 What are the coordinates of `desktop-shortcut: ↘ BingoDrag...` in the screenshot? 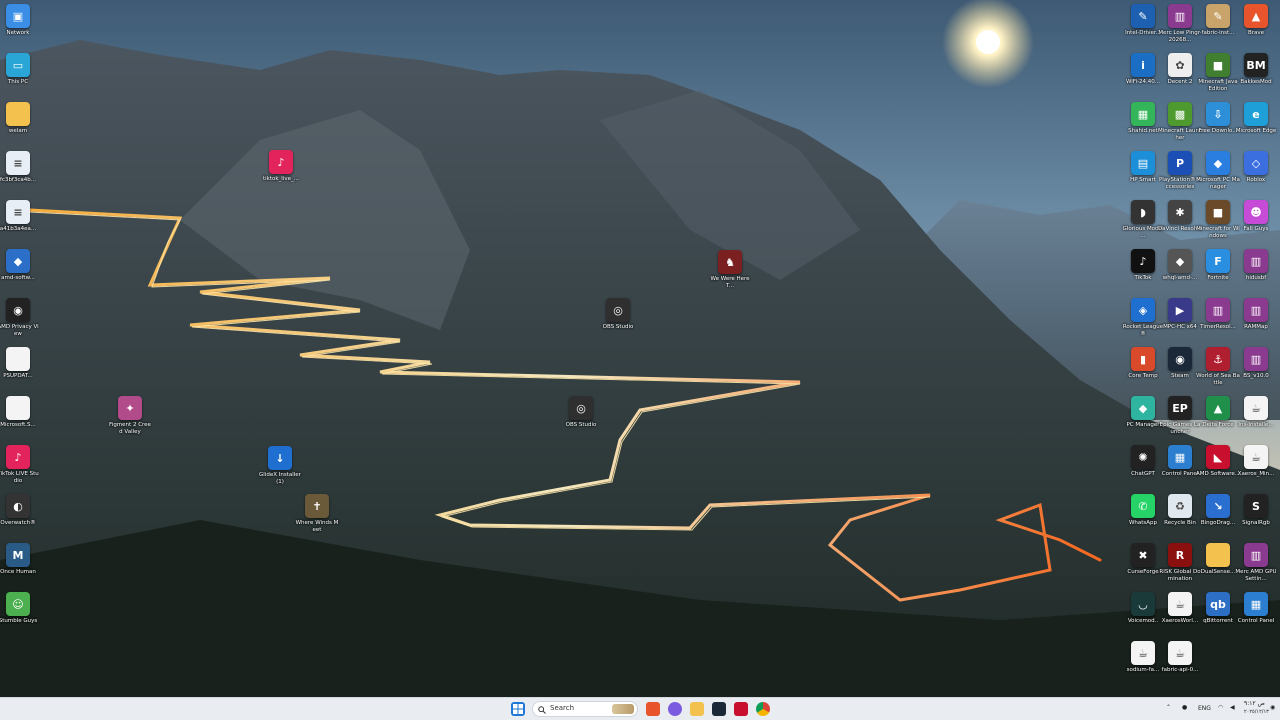 It's located at (1218, 510).